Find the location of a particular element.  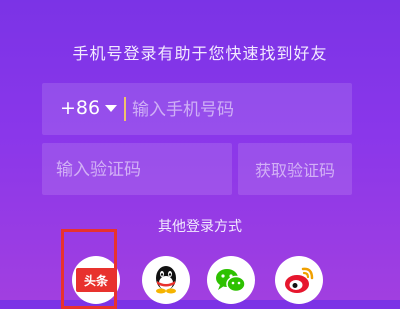

wechat-icon is located at coordinates (231, 281).